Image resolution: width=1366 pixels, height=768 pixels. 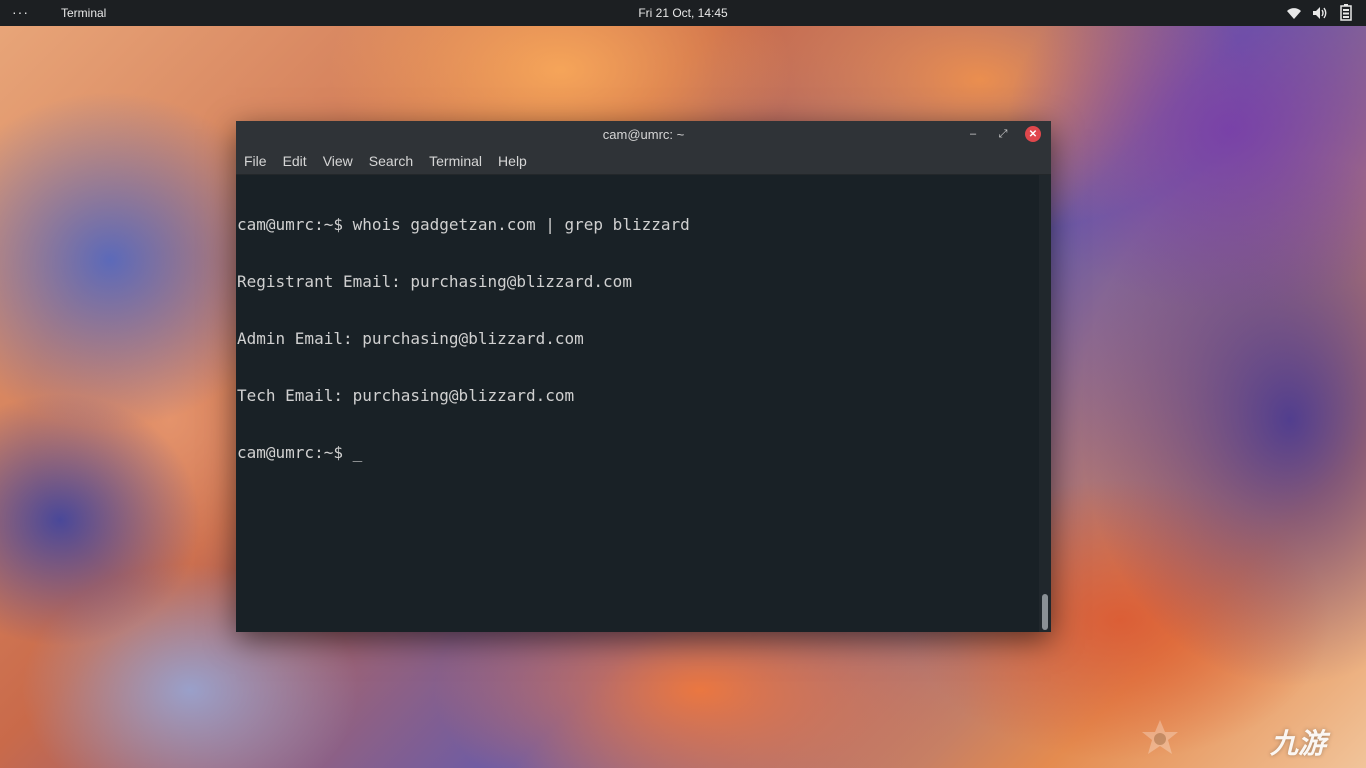 I want to click on watermark-logo: 九游, so click(x=1298, y=743).